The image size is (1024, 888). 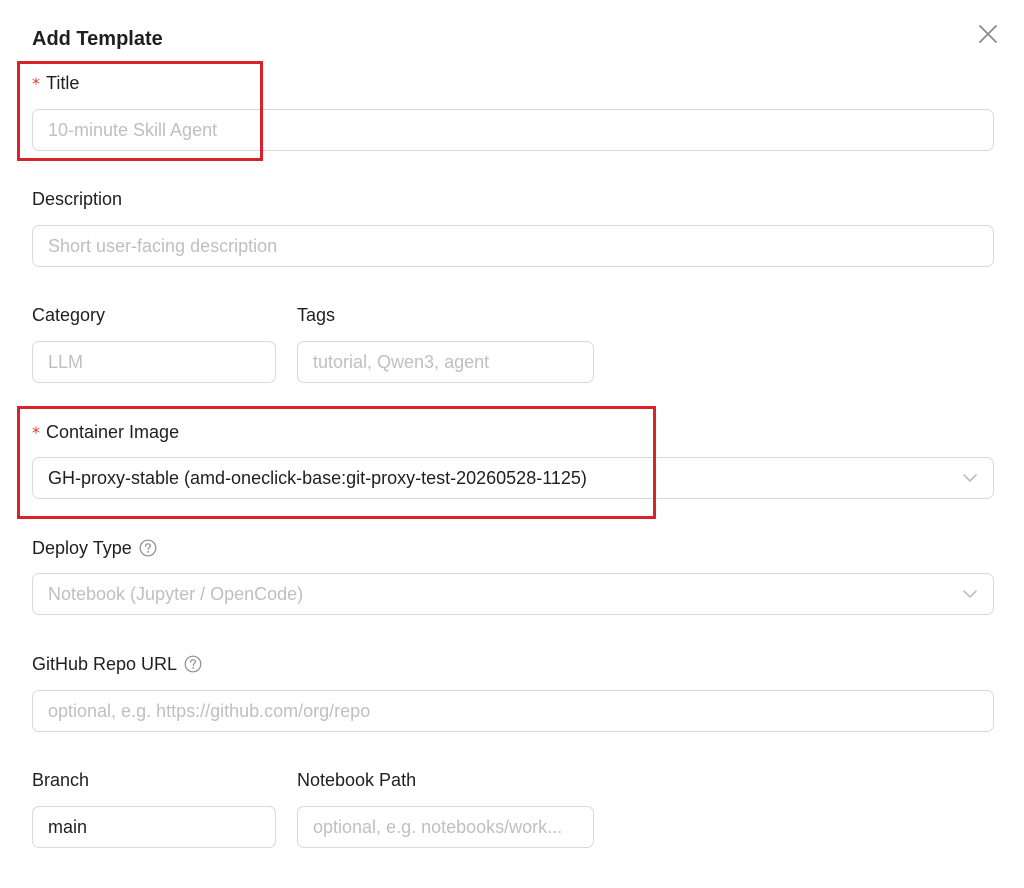 I want to click on description-input, so click(x=513, y=246).